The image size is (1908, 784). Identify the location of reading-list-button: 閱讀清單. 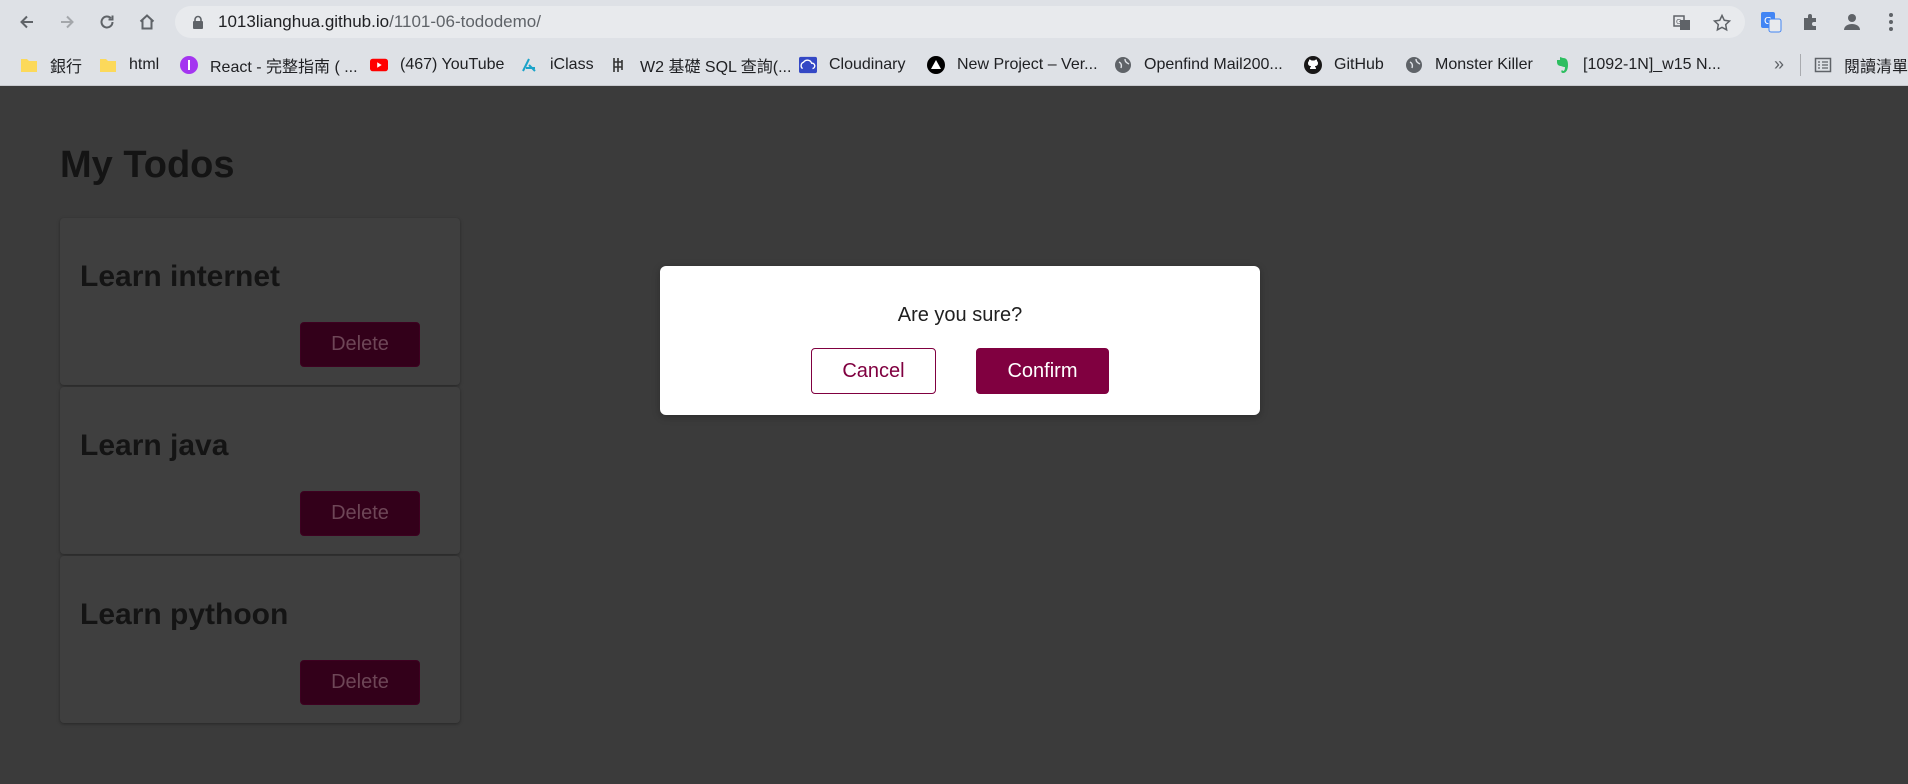
(1861, 65).